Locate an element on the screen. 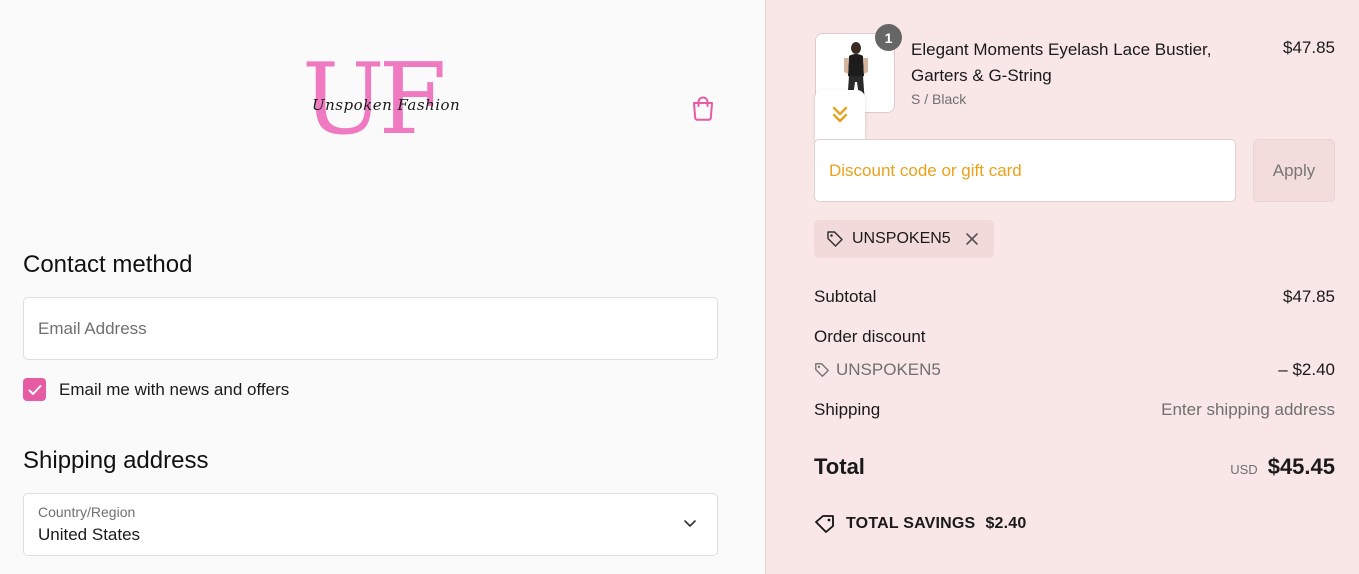 The image size is (1359, 574). discount-code-input is located at coordinates (1025, 170).